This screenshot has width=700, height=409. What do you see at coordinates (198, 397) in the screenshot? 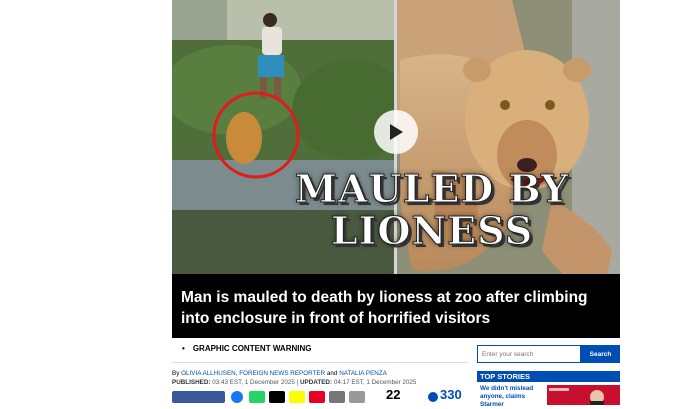
I see `facebook-share-button` at bounding box center [198, 397].